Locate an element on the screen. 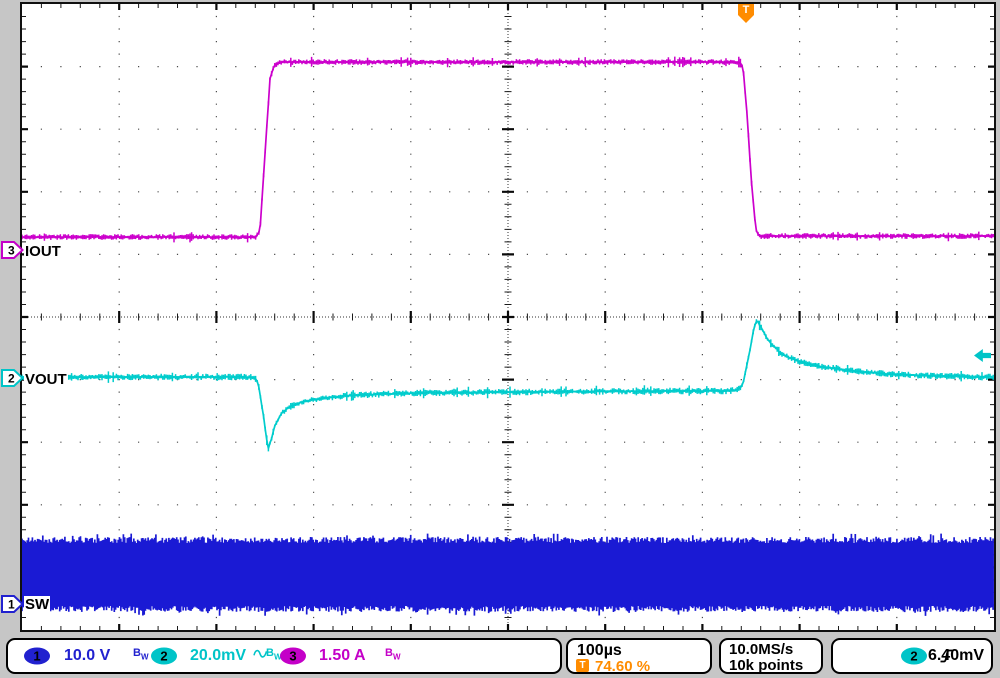 Image resolution: width=1000 pixels, height=678 pixels. ch3-bandwidth-limit-icon: BW is located at coordinates (393, 654).